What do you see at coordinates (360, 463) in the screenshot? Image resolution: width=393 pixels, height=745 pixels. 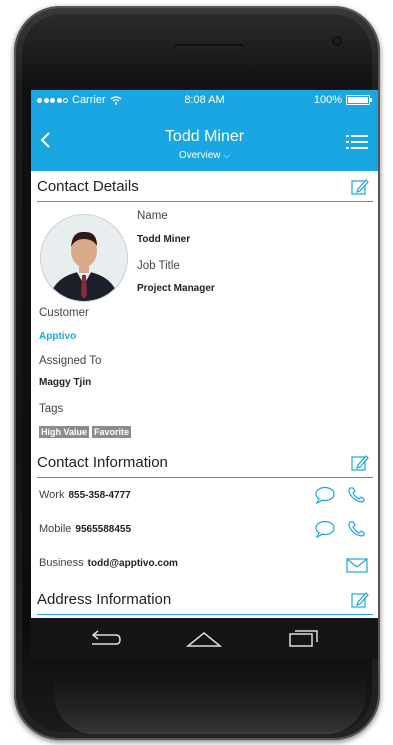 I see `edit-contact-information-icon` at bounding box center [360, 463].